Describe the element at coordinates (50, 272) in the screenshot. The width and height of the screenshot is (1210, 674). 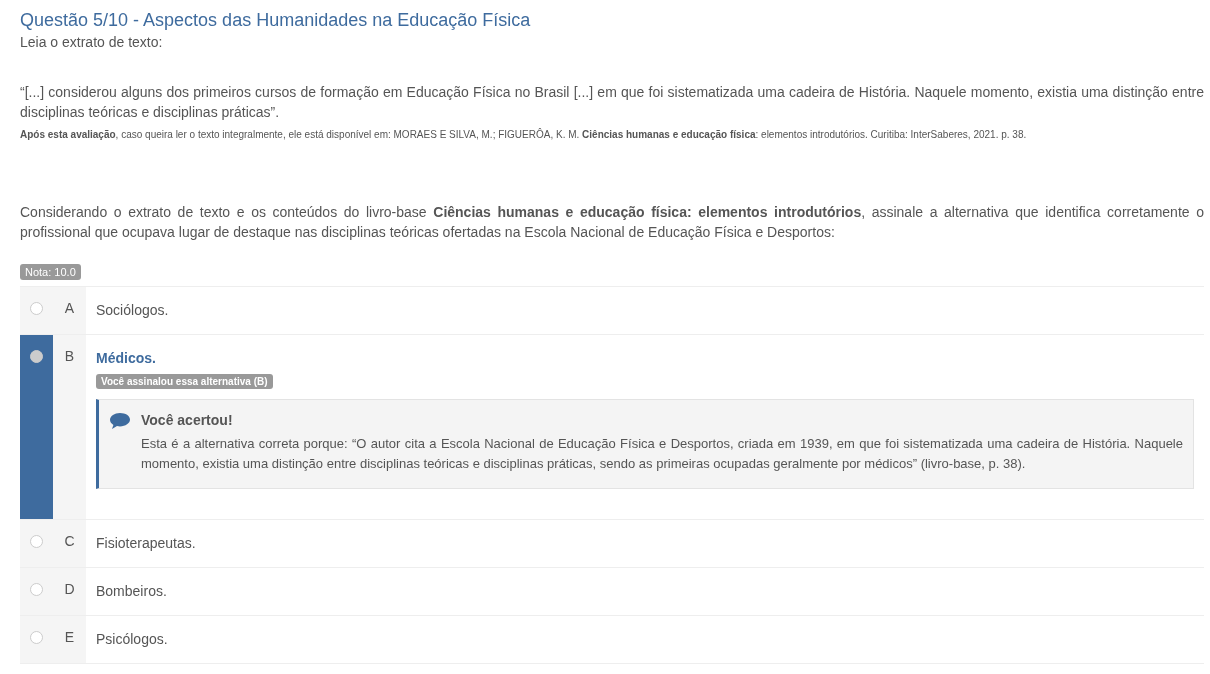
I see `grade-badge: Nota: 10.0` at that location.